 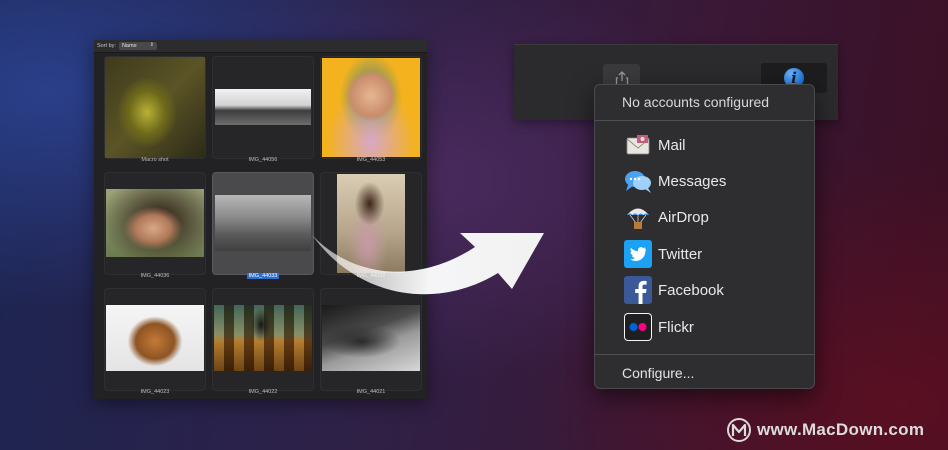 I want to click on share-item-facebook: Facebook, so click(x=713, y=290).